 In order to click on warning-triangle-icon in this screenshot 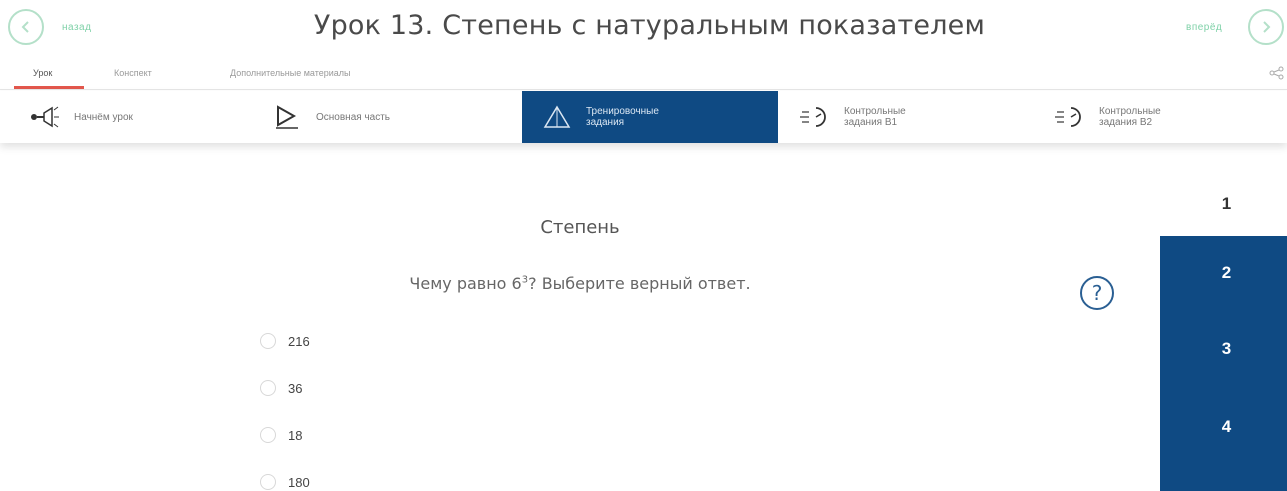, I will do `click(557, 116)`.